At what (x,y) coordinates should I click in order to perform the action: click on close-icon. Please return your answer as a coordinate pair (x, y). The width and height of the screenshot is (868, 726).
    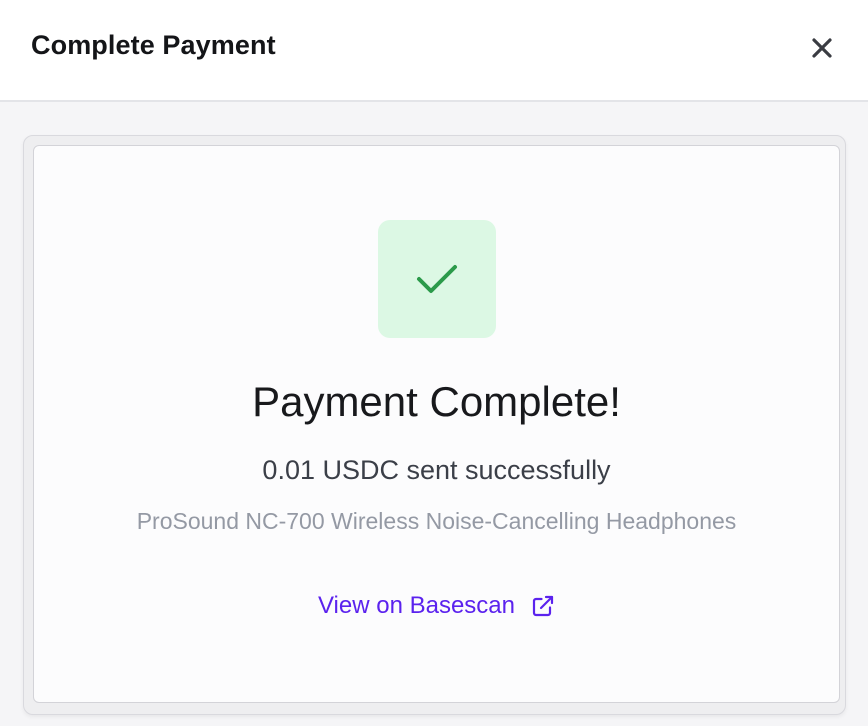
    Looking at the image, I should click on (822, 48).